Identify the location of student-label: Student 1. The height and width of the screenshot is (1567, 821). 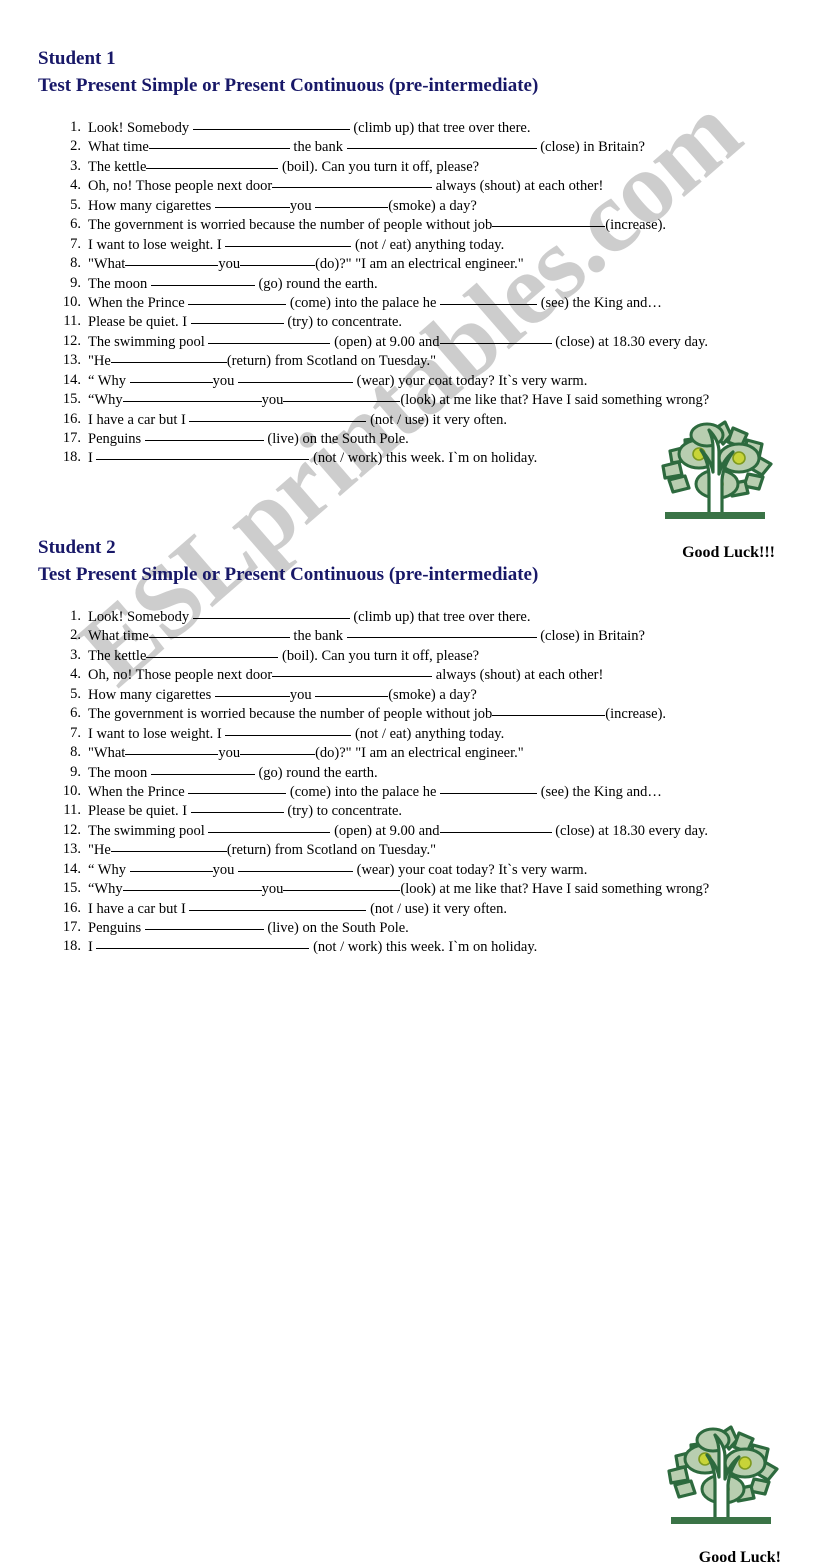
(77, 58).